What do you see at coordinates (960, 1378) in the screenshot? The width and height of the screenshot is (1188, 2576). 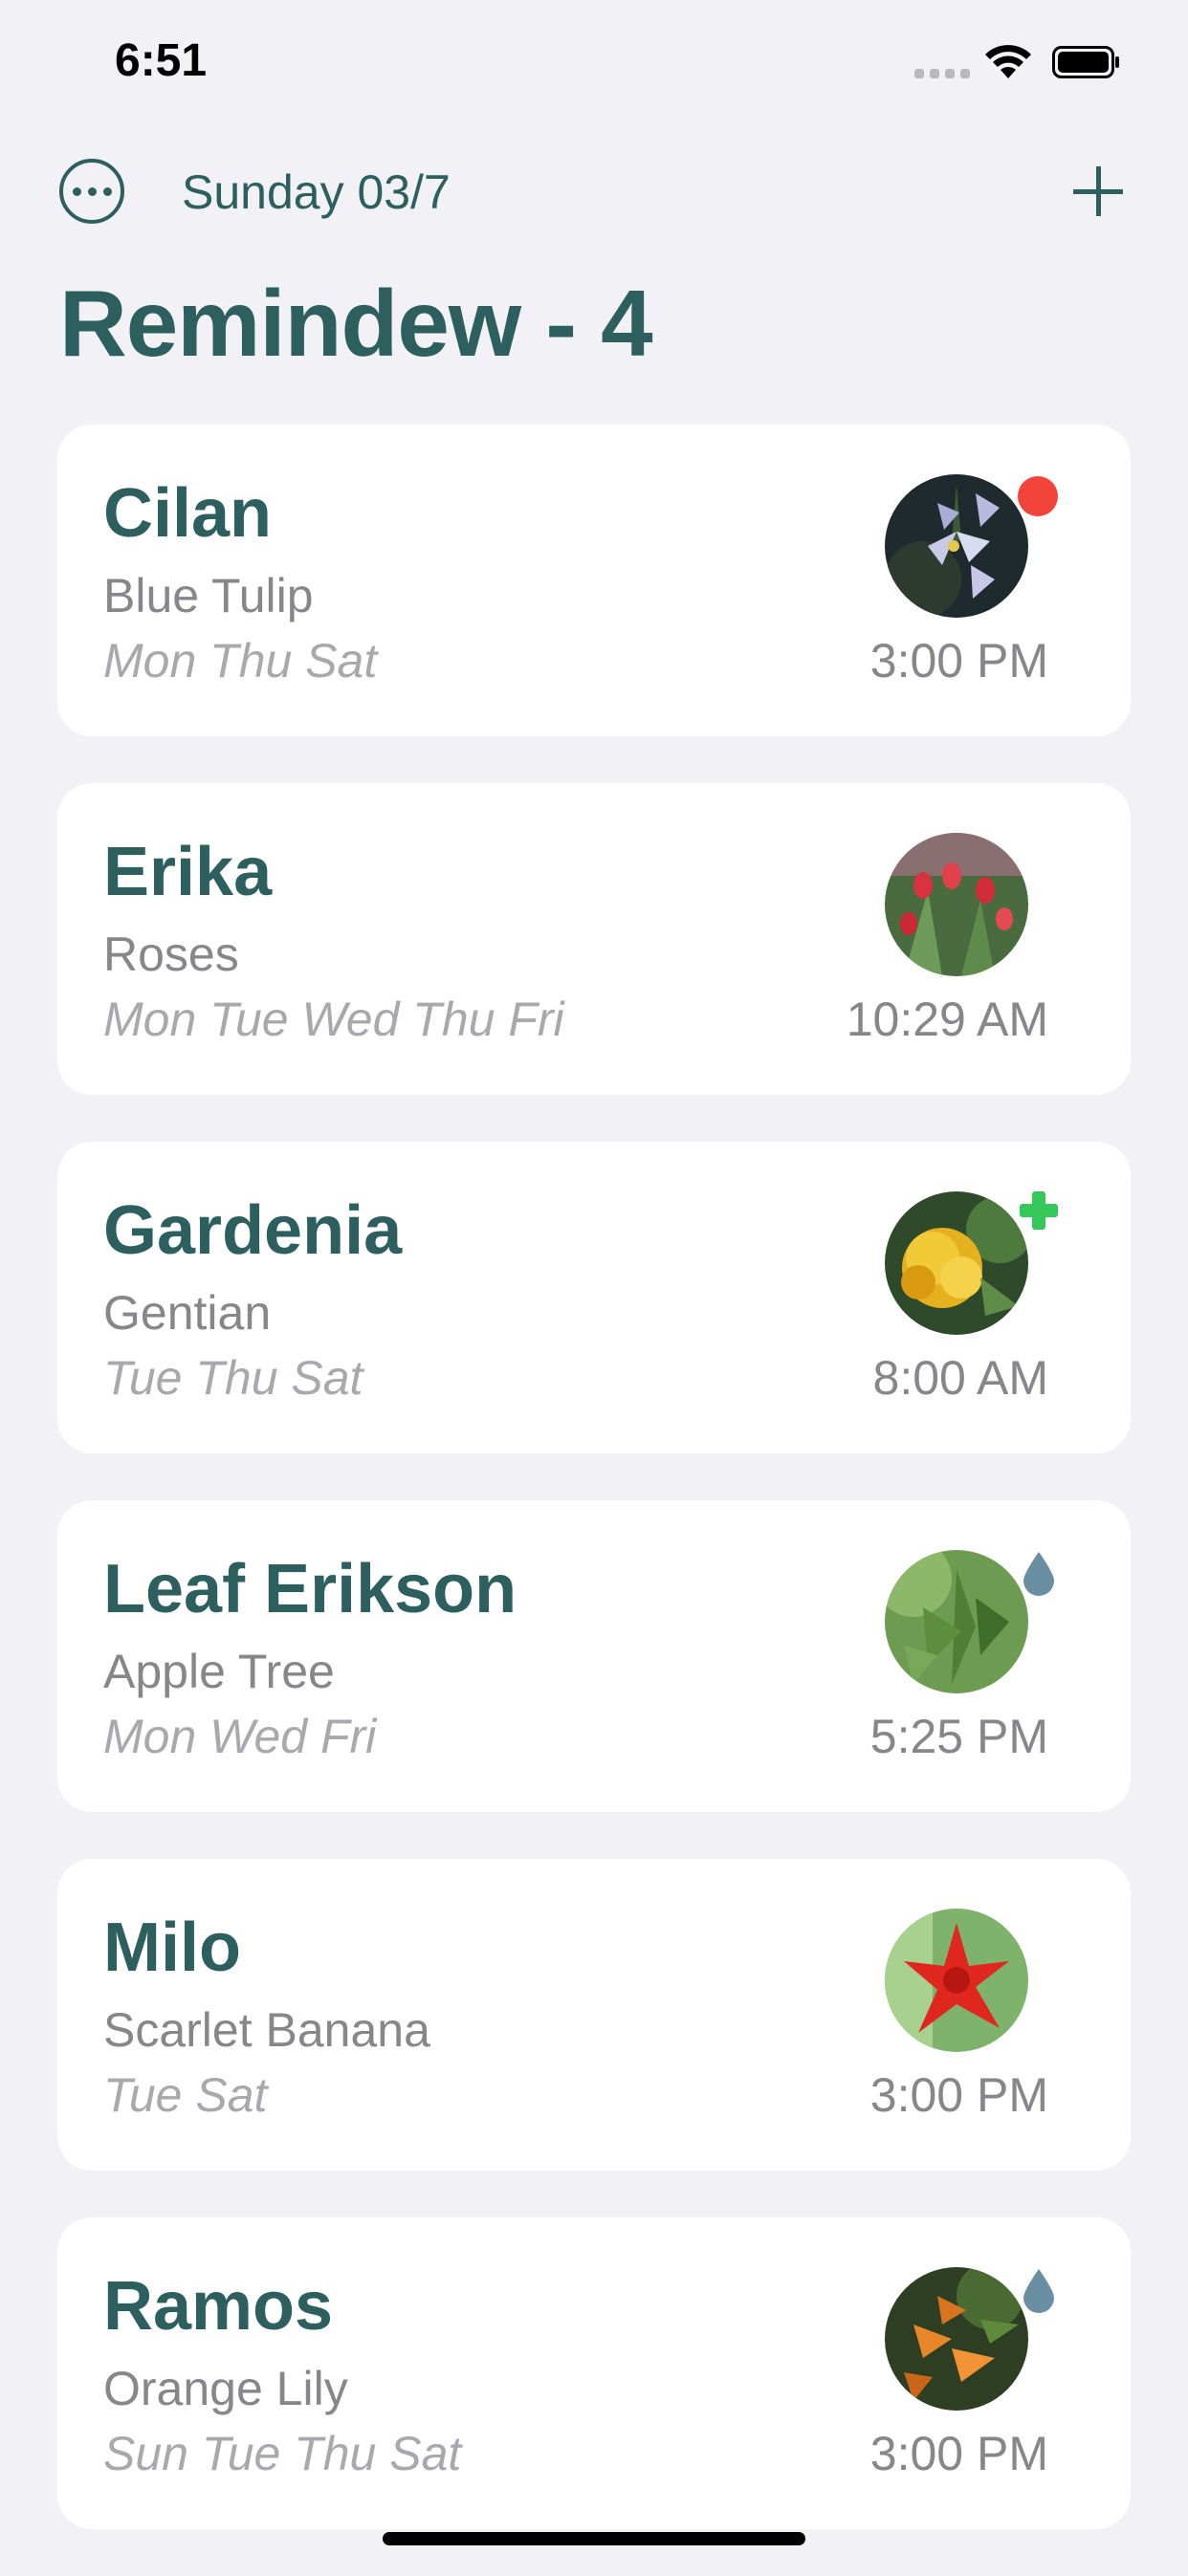 I see `reminder-time: 8:00 AM` at bounding box center [960, 1378].